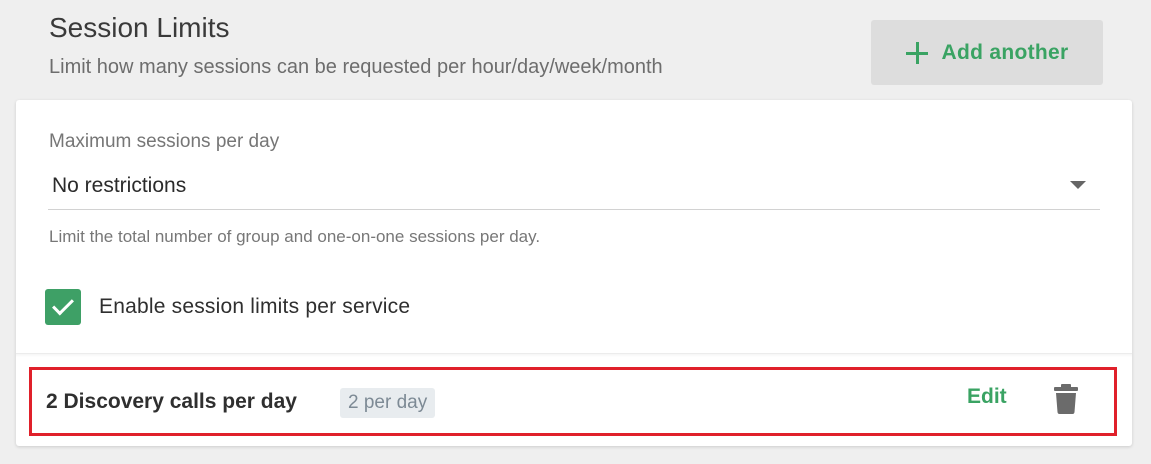 The height and width of the screenshot is (464, 1151). Describe the element at coordinates (574, 187) in the screenshot. I see `max-sessions-select: No restrictions` at that location.